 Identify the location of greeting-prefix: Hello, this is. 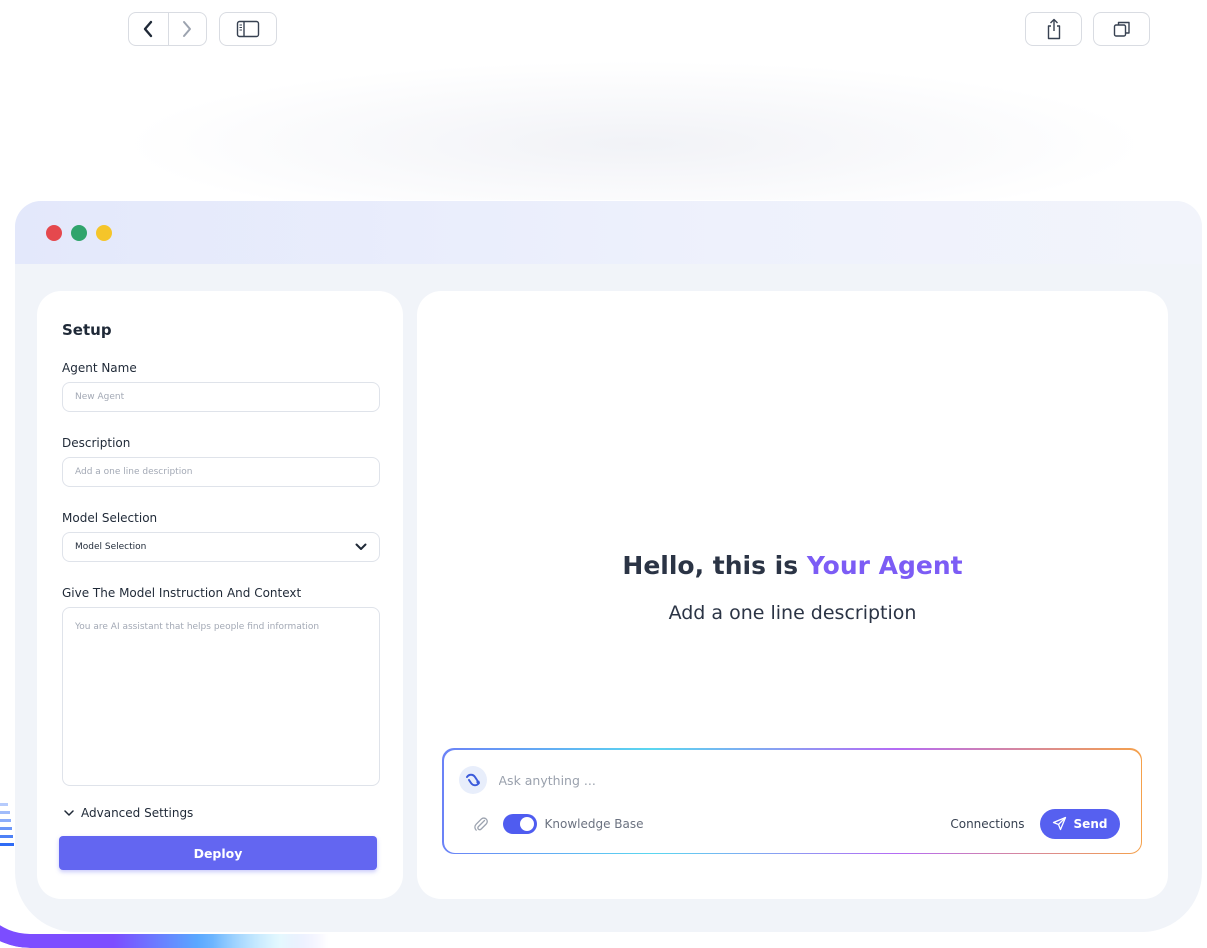
(714, 565).